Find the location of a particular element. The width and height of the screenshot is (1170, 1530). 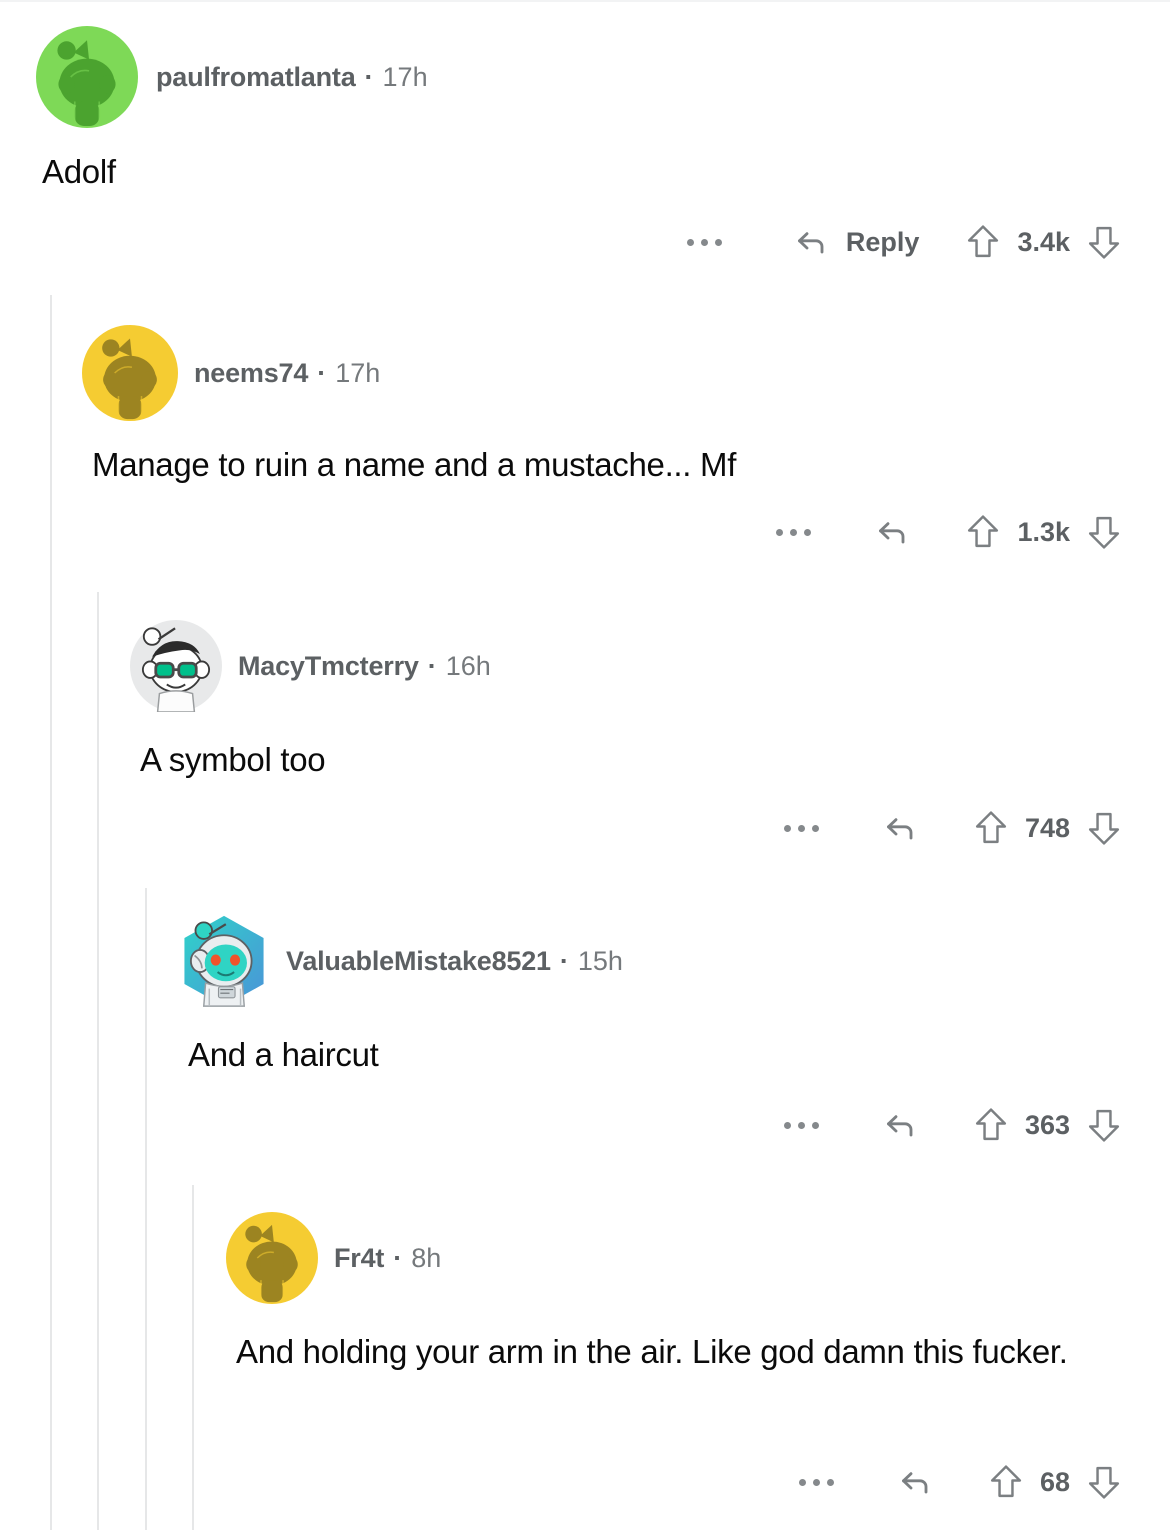

vote-controls: 363 is located at coordinates (1047, 1125).